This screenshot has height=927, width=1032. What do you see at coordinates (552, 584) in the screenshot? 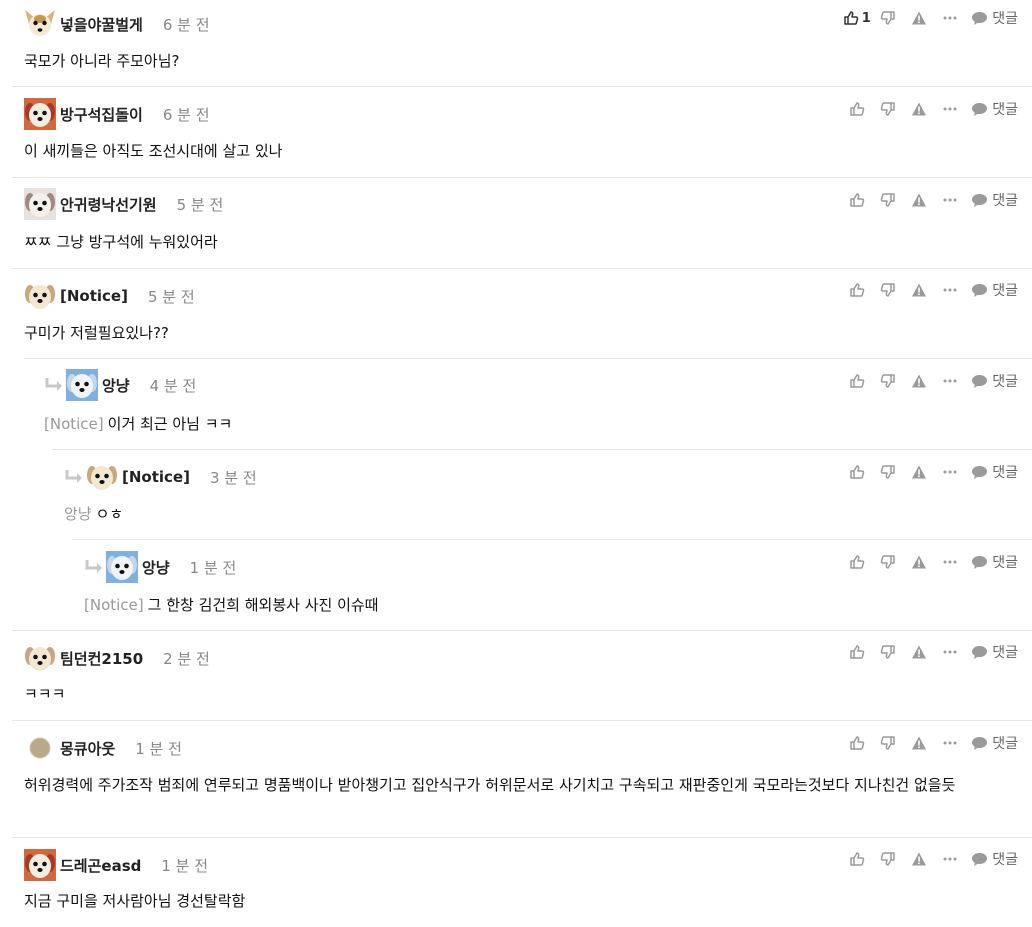
I see `comment-reply: 앙냥 1 분 전 [Notice] 그 한창 김건희 해외봉사 사진 이슈때 댓글` at bounding box center [552, 584].